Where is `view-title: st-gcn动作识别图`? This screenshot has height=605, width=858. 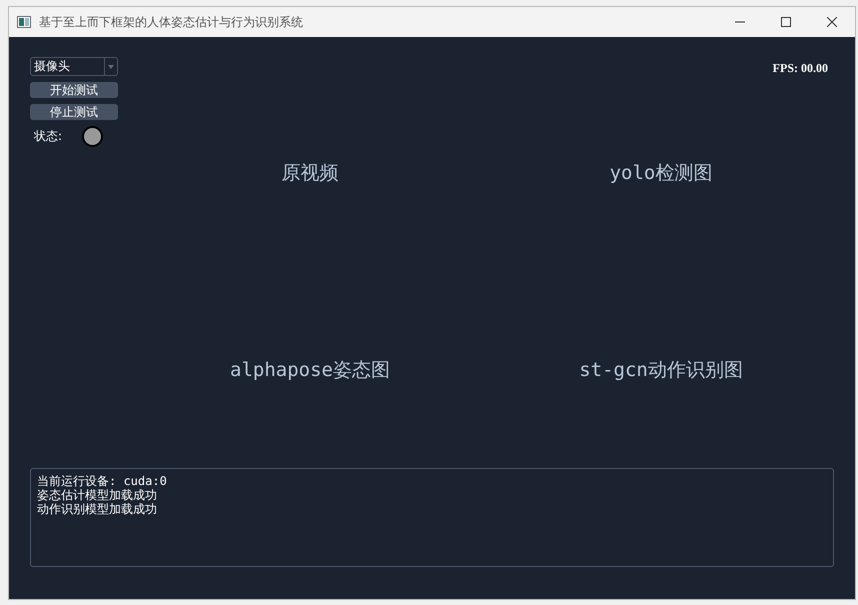
view-title: st-gcn动作识别图 is located at coordinates (661, 369).